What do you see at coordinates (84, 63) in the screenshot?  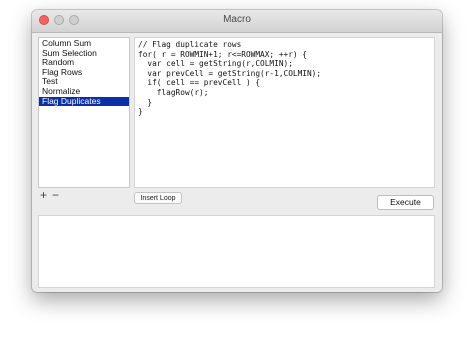 I see `macro-list-item: Random` at bounding box center [84, 63].